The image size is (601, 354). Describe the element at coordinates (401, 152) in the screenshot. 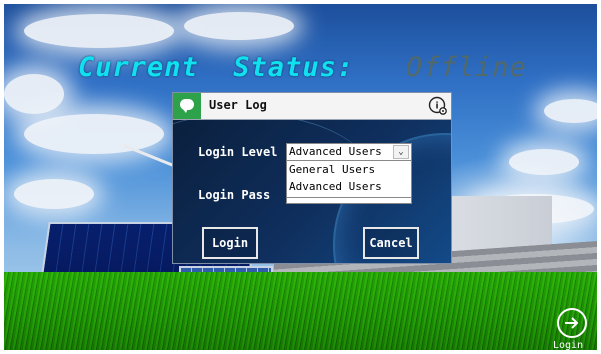

I see `chevron-down-icon: ⌄` at that location.